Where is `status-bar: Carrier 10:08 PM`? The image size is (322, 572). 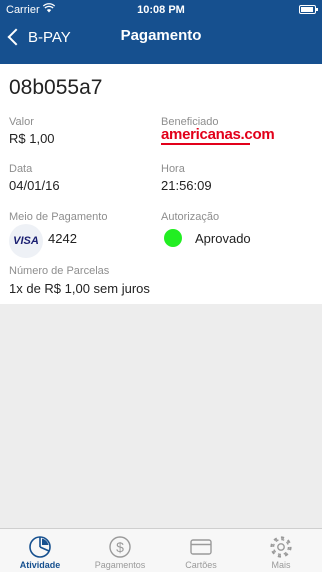
status-bar: Carrier 10:08 PM is located at coordinates (161, 10).